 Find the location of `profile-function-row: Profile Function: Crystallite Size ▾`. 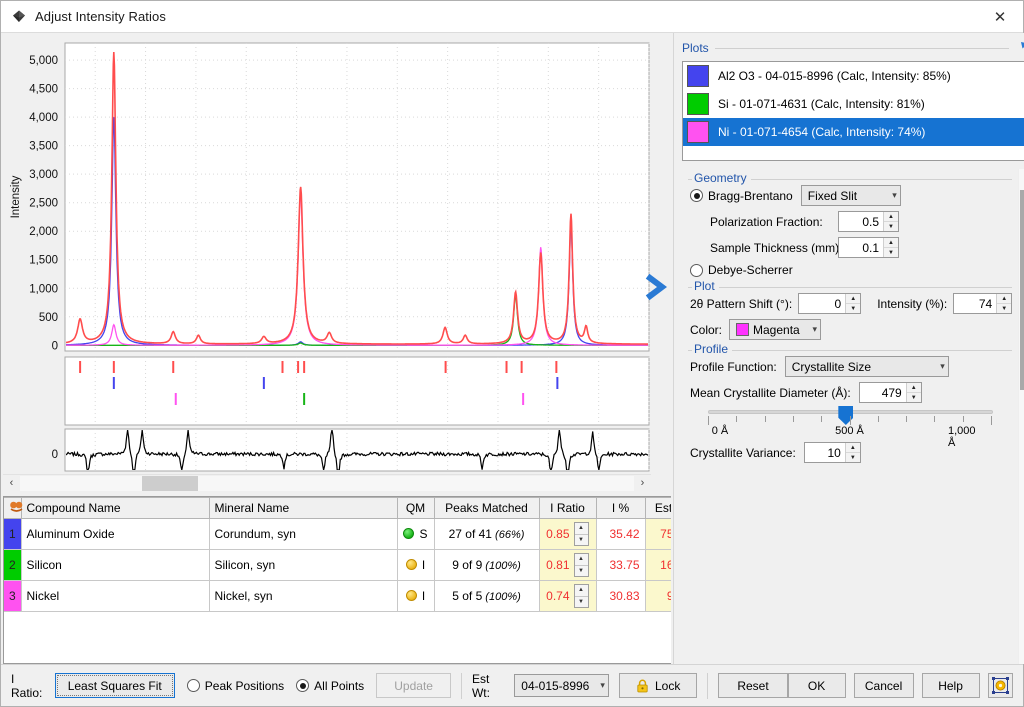

profile-function-row: Profile Function: Crystallite Size ▾ is located at coordinates (851, 366).